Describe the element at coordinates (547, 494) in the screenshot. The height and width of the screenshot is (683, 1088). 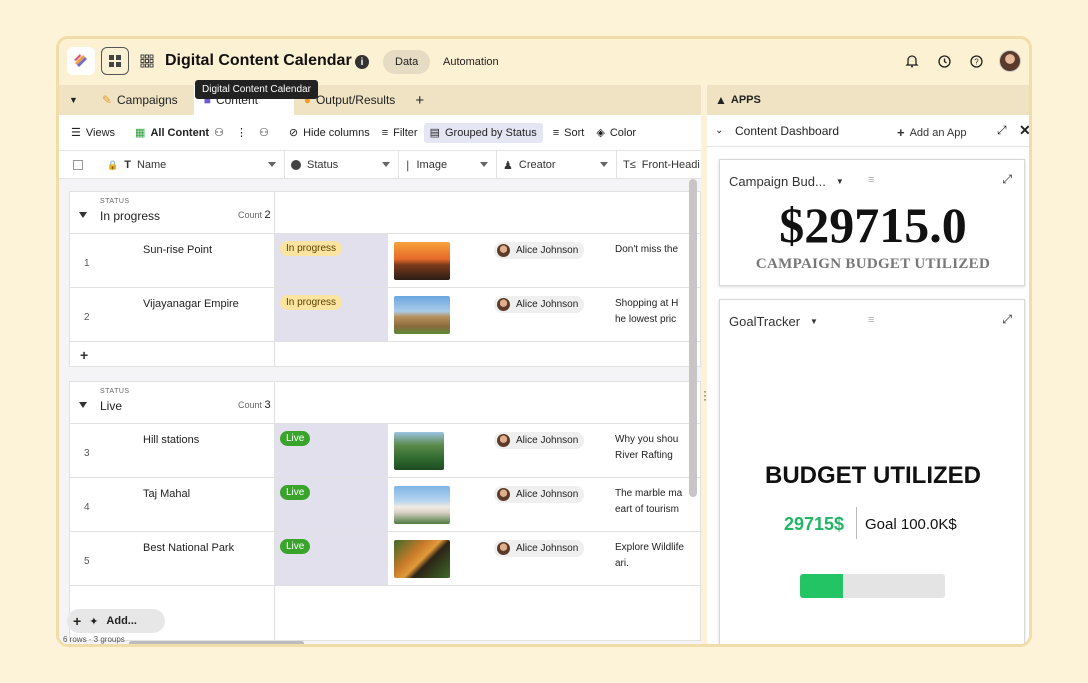
I see `creator-name: Alice Johnson` at that location.